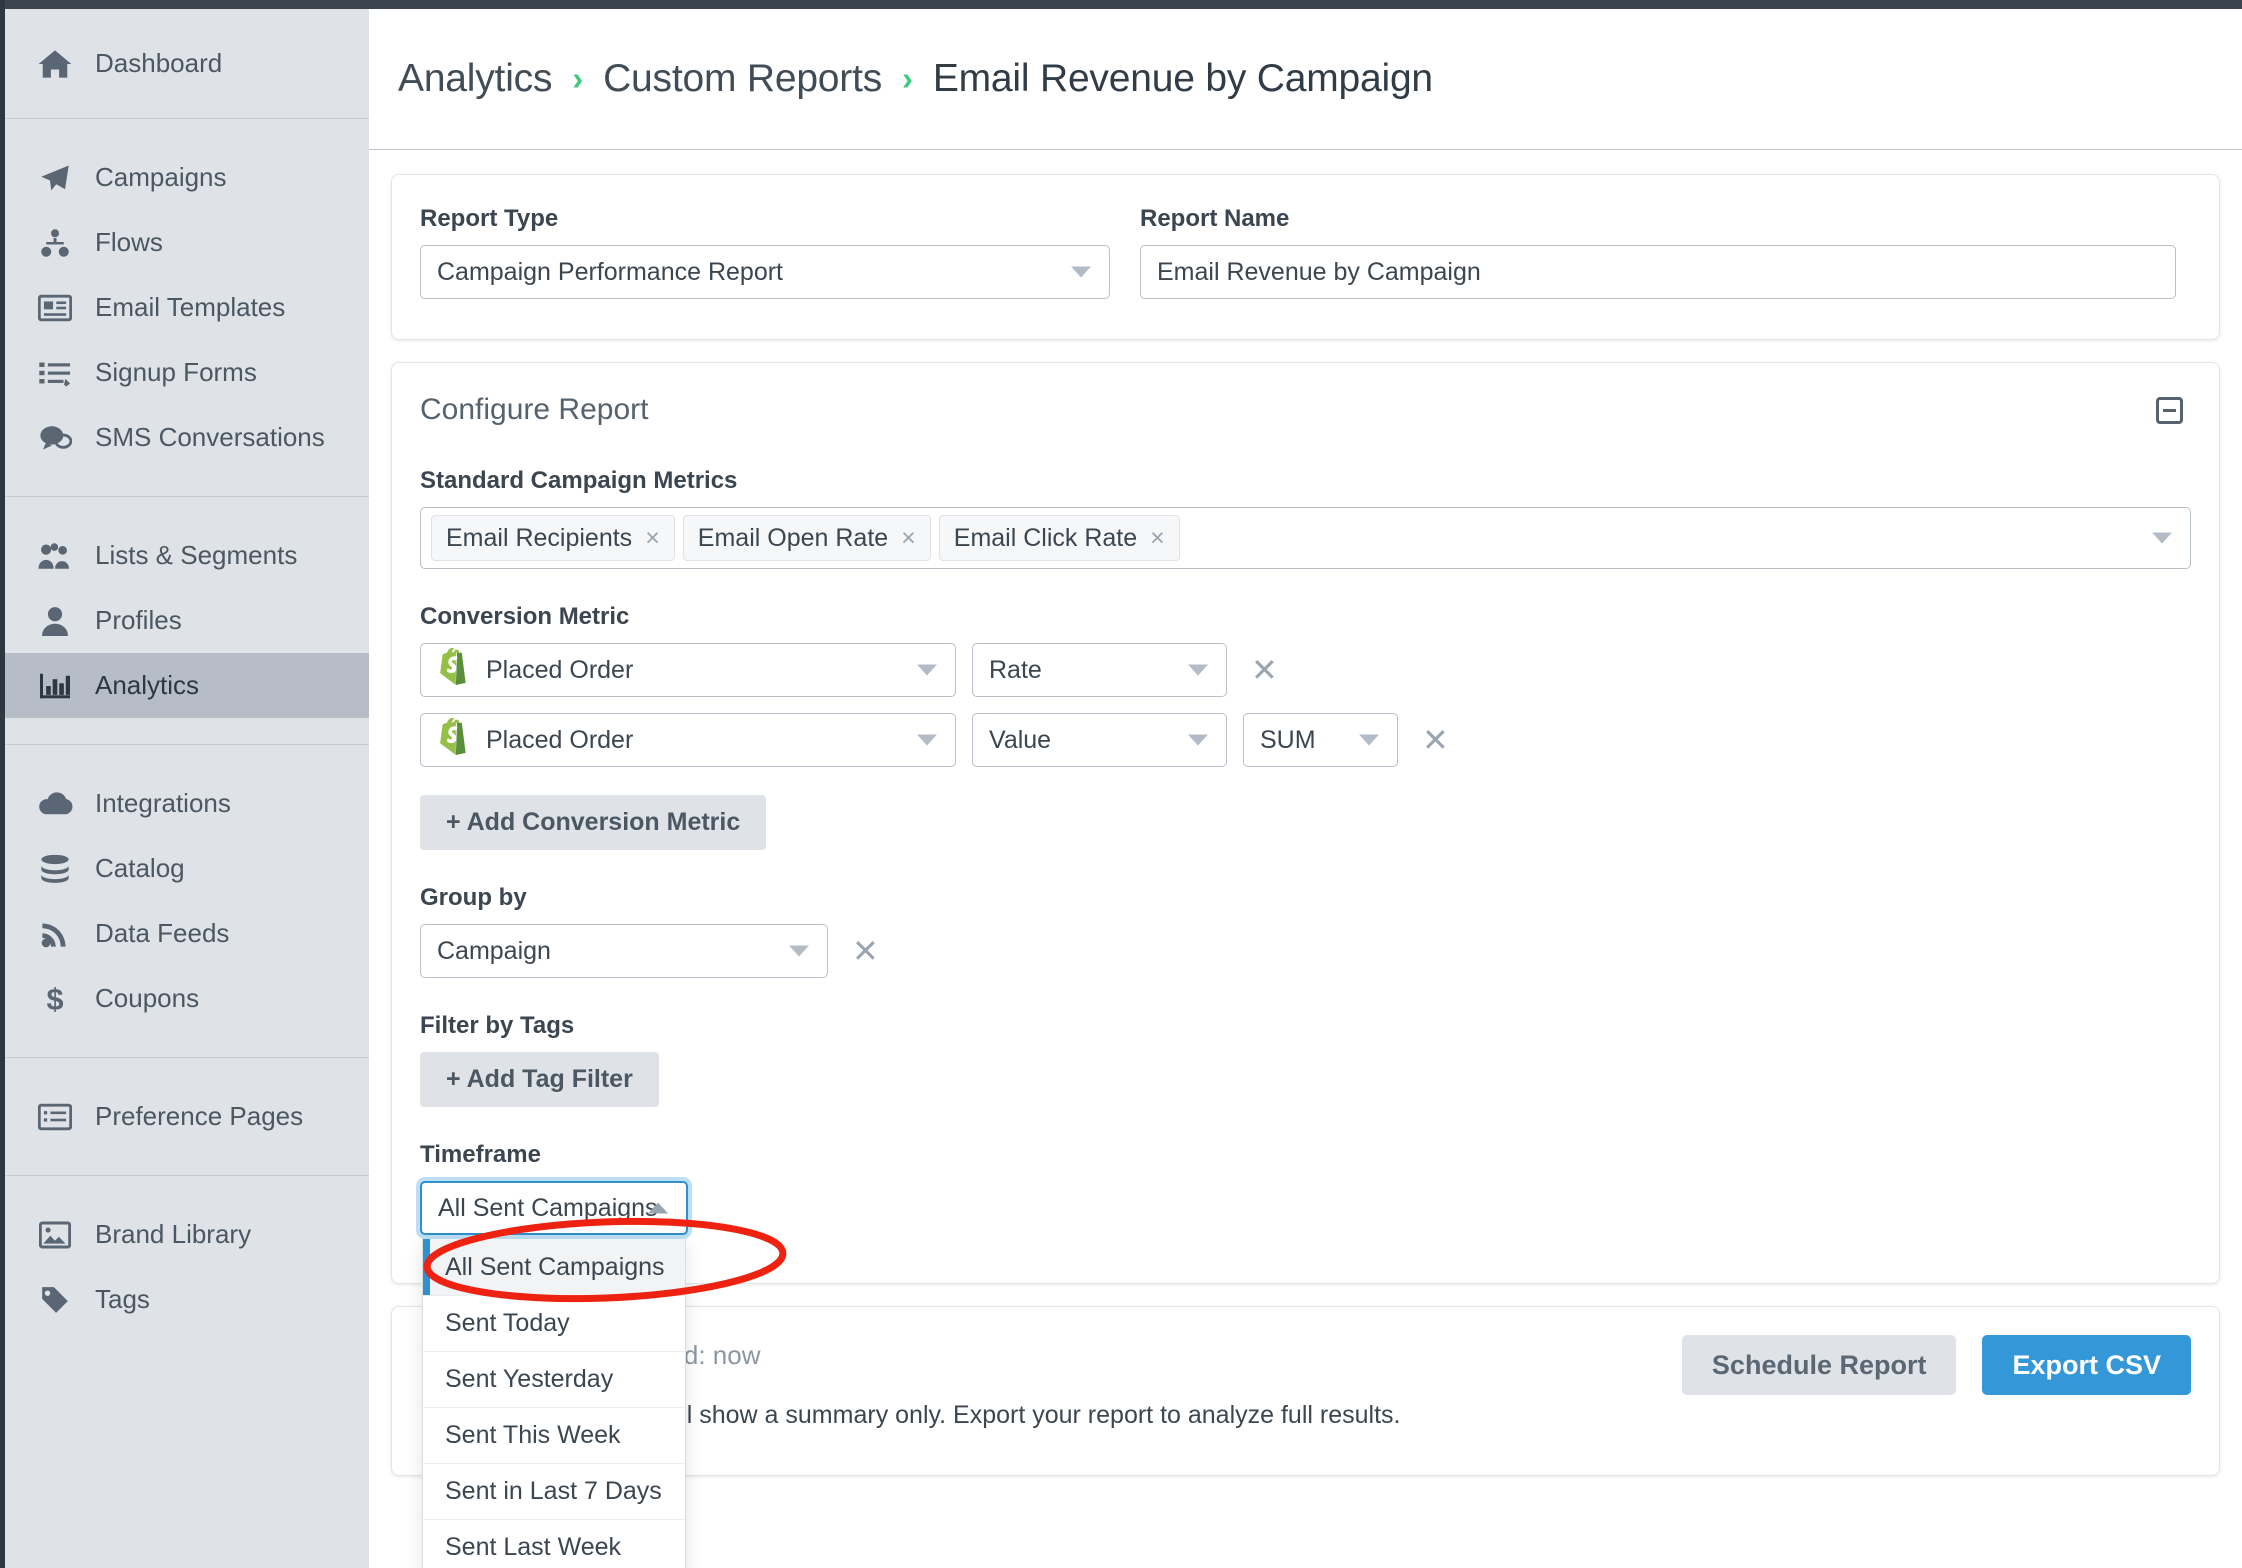  What do you see at coordinates (579, 480) in the screenshot?
I see `standard-metrics-label: Standard Campaign Metrics` at bounding box center [579, 480].